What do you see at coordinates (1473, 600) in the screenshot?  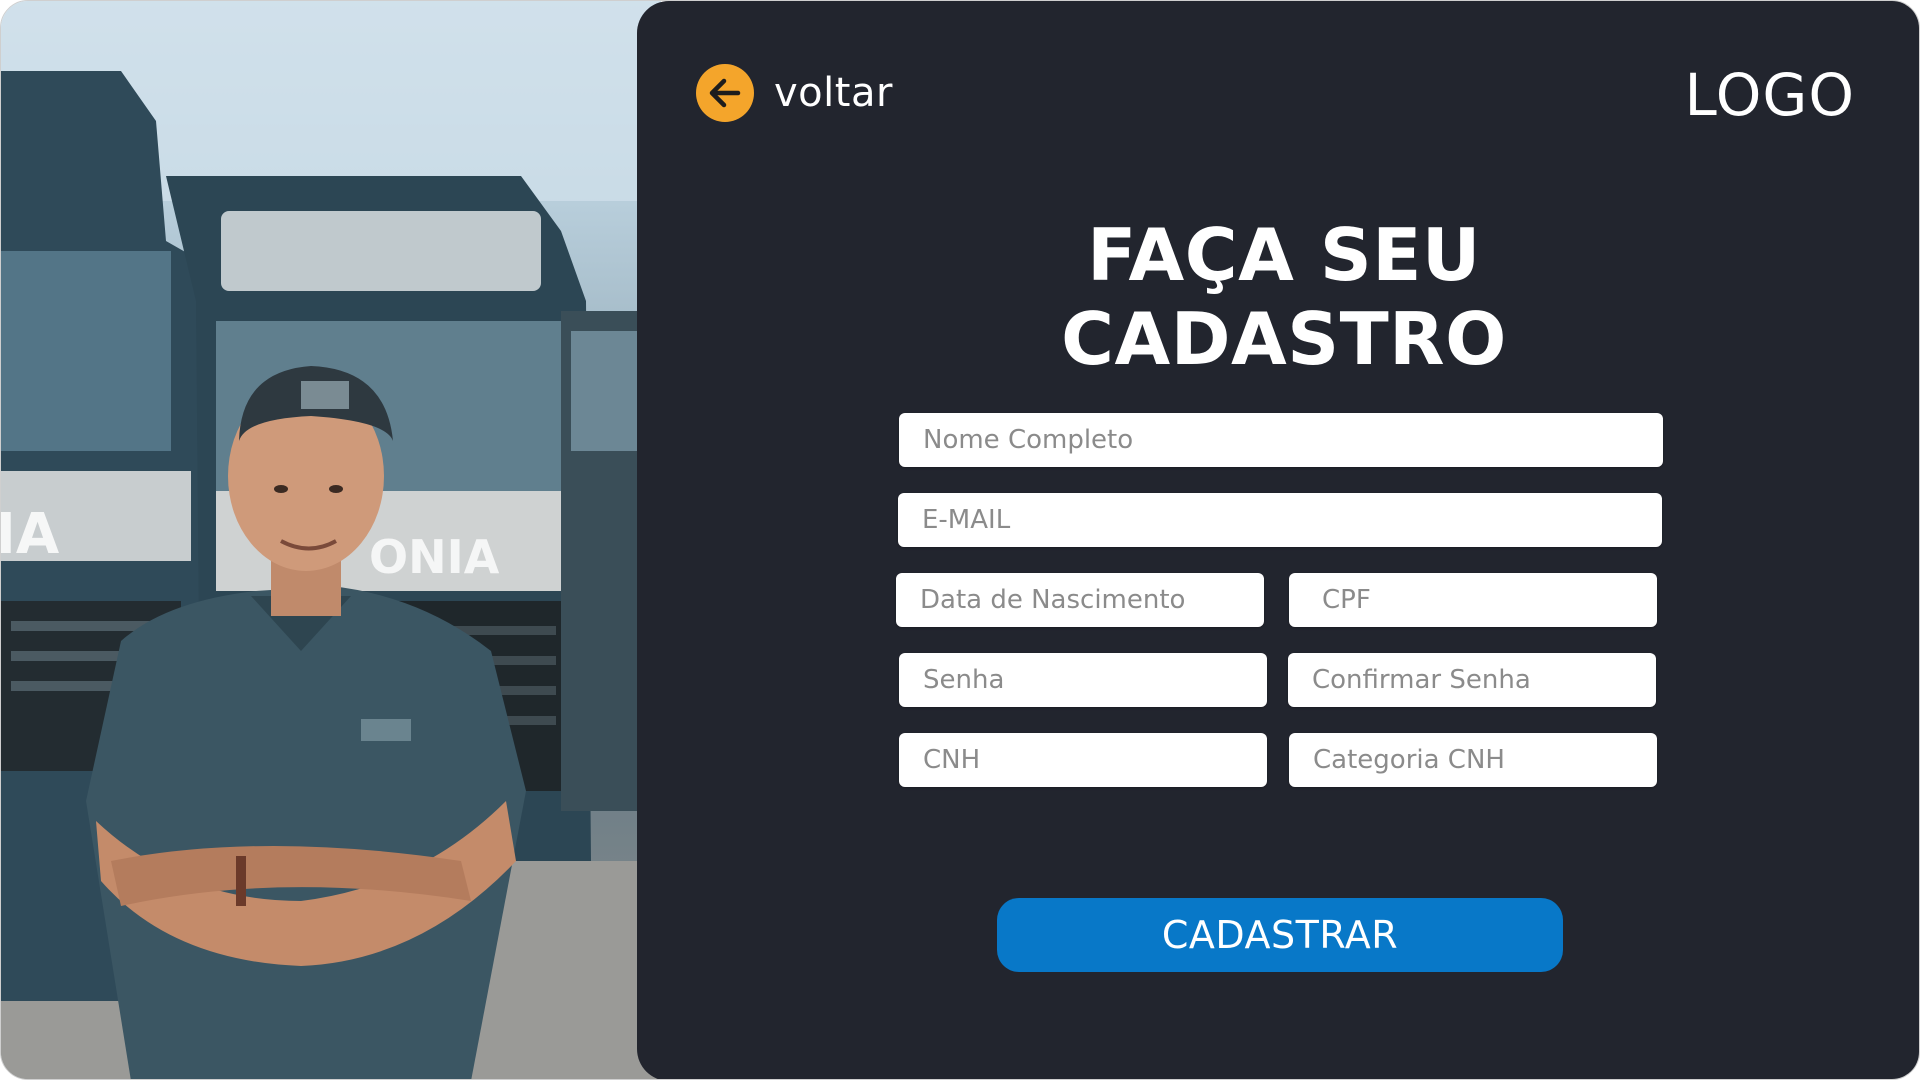 I see `cpf-input` at bounding box center [1473, 600].